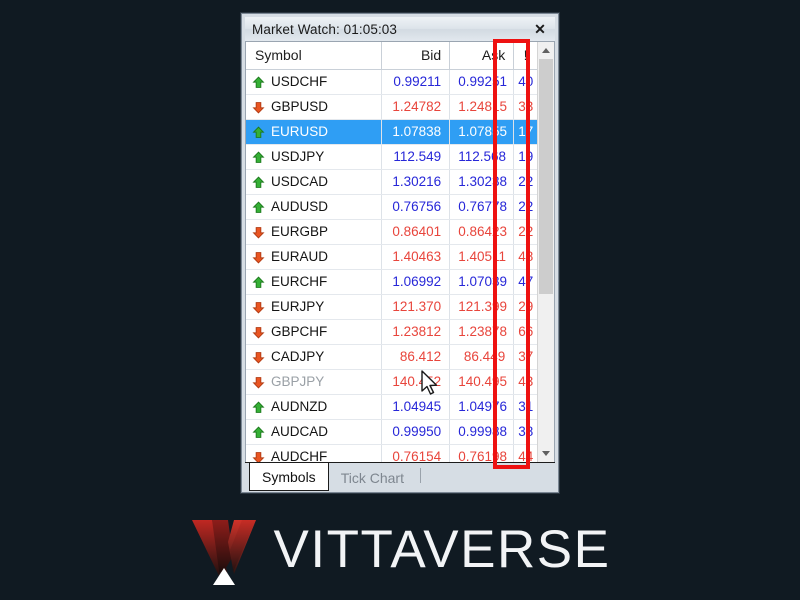  I want to click on scroll-down-arrow-icon, so click(546, 453).